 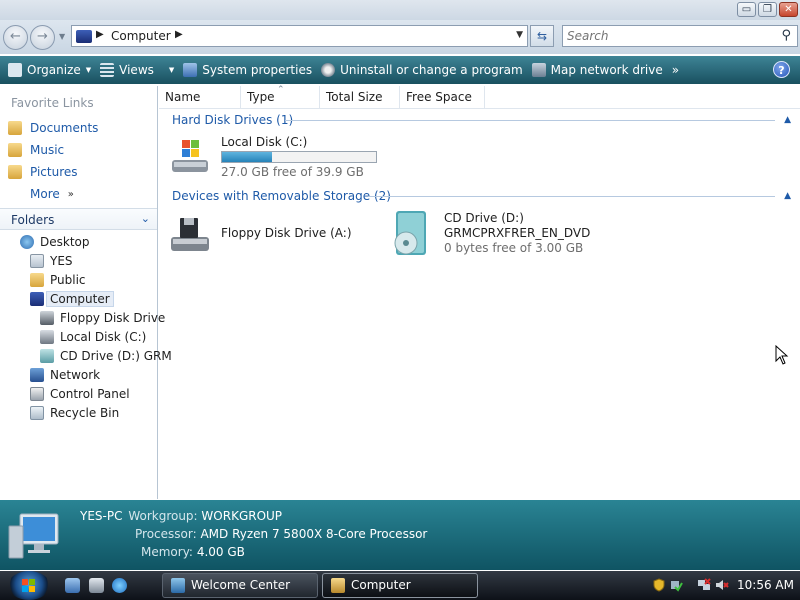 What do you see at coordinates (88, 70) in the screenshot?
I see `chevron-down-icon: ▼` at bounding box center [88, 70].